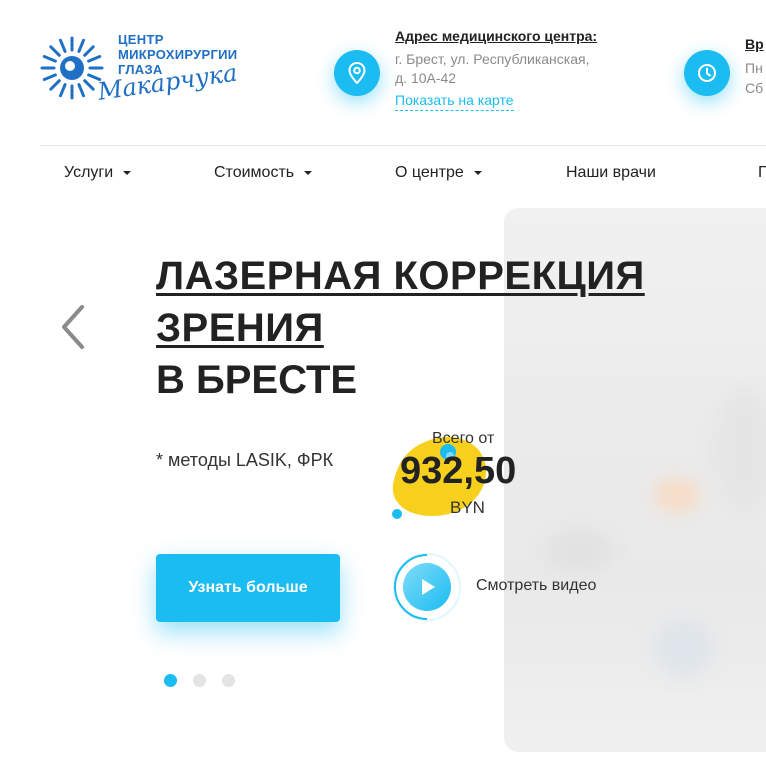 This screenshot has height=757, width=766. Describe the element at coordinates (427, 587) in the screenshot. I see `play-video-button` at that location.